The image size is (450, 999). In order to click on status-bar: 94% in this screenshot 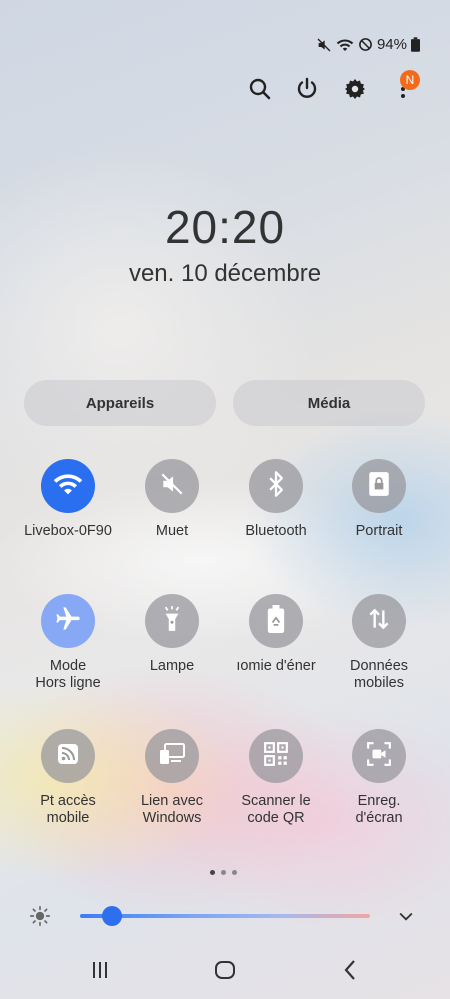, I will do `click(368, 44)`.